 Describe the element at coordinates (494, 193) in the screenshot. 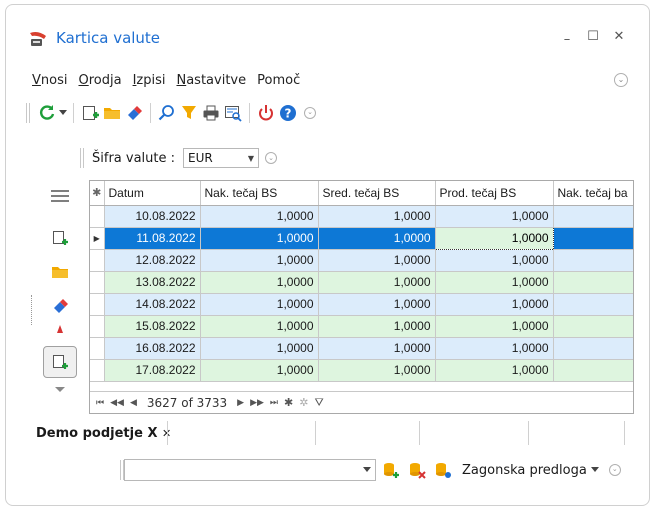

I see `column-header-prod-tecaj-bs: Prod. tečaj BS` at that location.